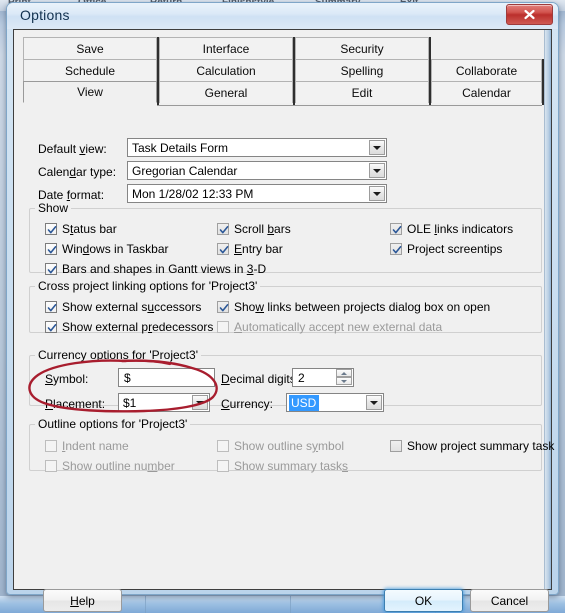 The image size is (565, 613). I want to click on tab-column: Interface Calculation General, so click(226, 71).